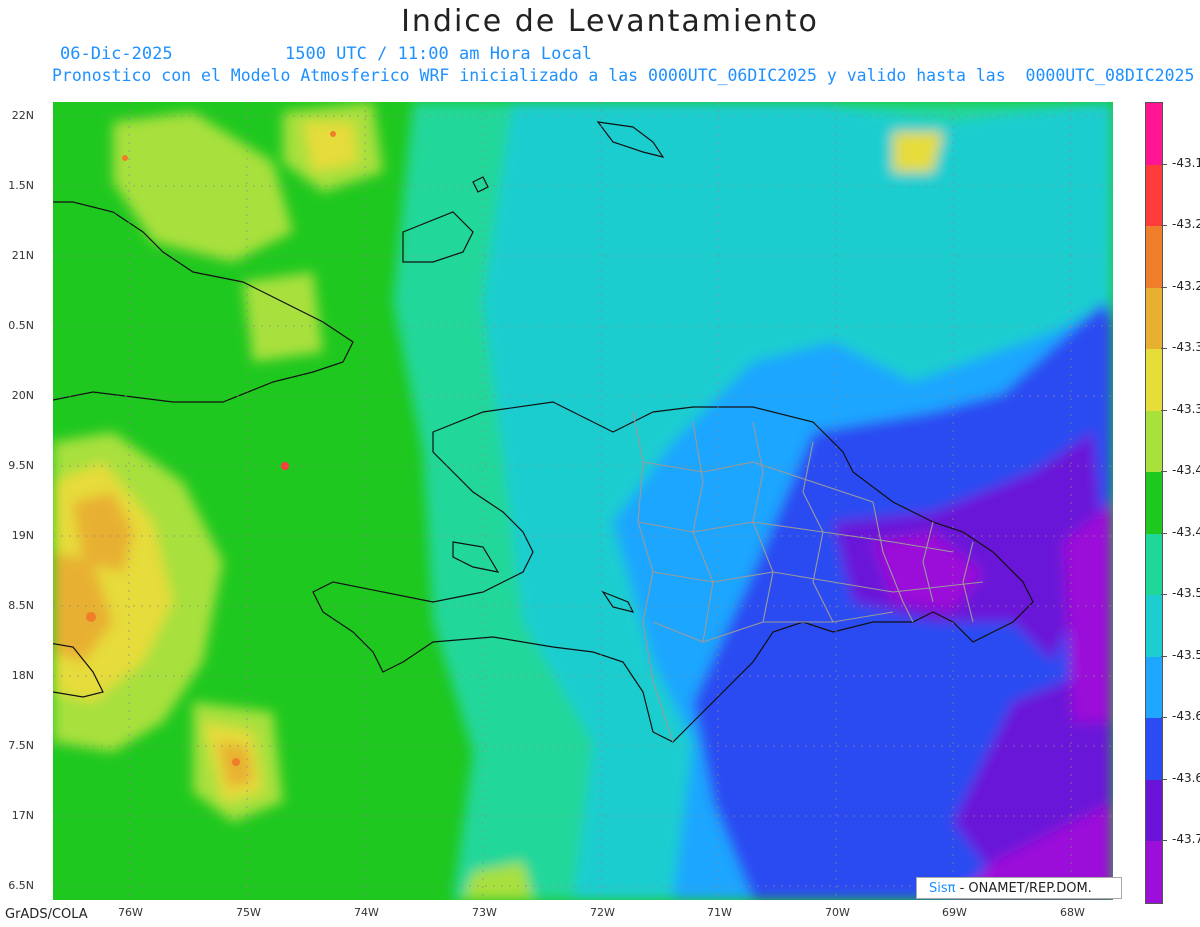 The height and width of the screenshot is (927, 1200). What do you see at coordinates (602, 912) in the screenshot?
I see `lon-label: 72W` at bounding box center [602, 912].